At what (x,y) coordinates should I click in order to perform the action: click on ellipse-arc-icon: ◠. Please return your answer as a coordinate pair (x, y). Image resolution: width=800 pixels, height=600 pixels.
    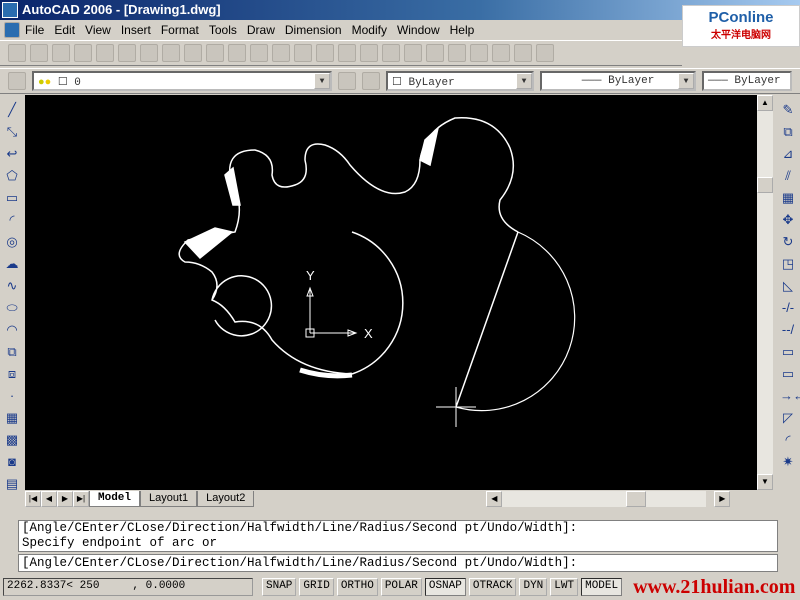
    Looking at the image, I should click on (12, 330).